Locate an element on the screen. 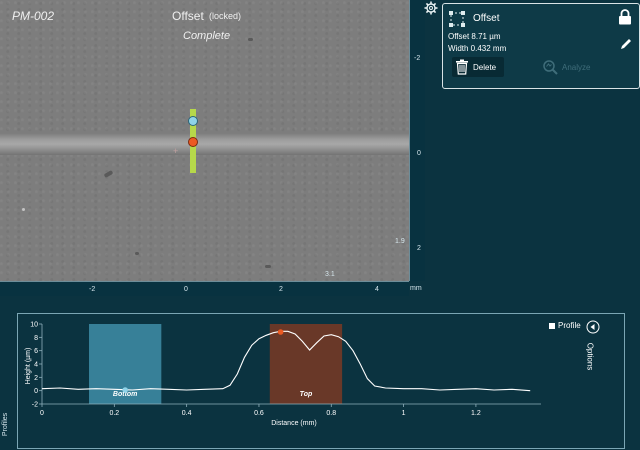  x-tick-label: 1.2 is located at coordinates (476, 413).